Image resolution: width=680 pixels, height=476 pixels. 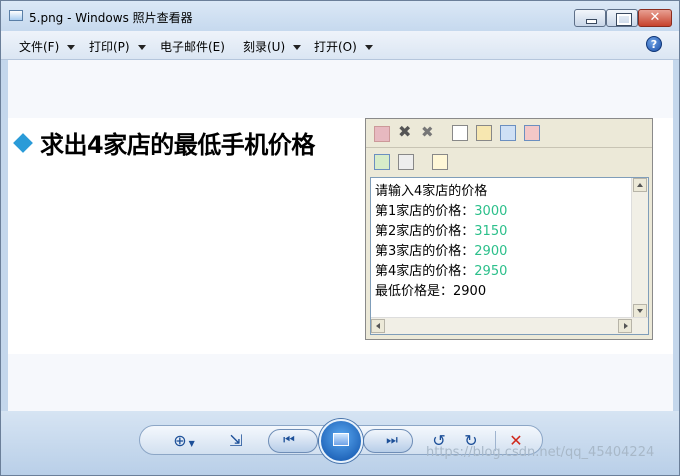 I want to click on actual-size-button: ⇲, so click(x=236, y=441).